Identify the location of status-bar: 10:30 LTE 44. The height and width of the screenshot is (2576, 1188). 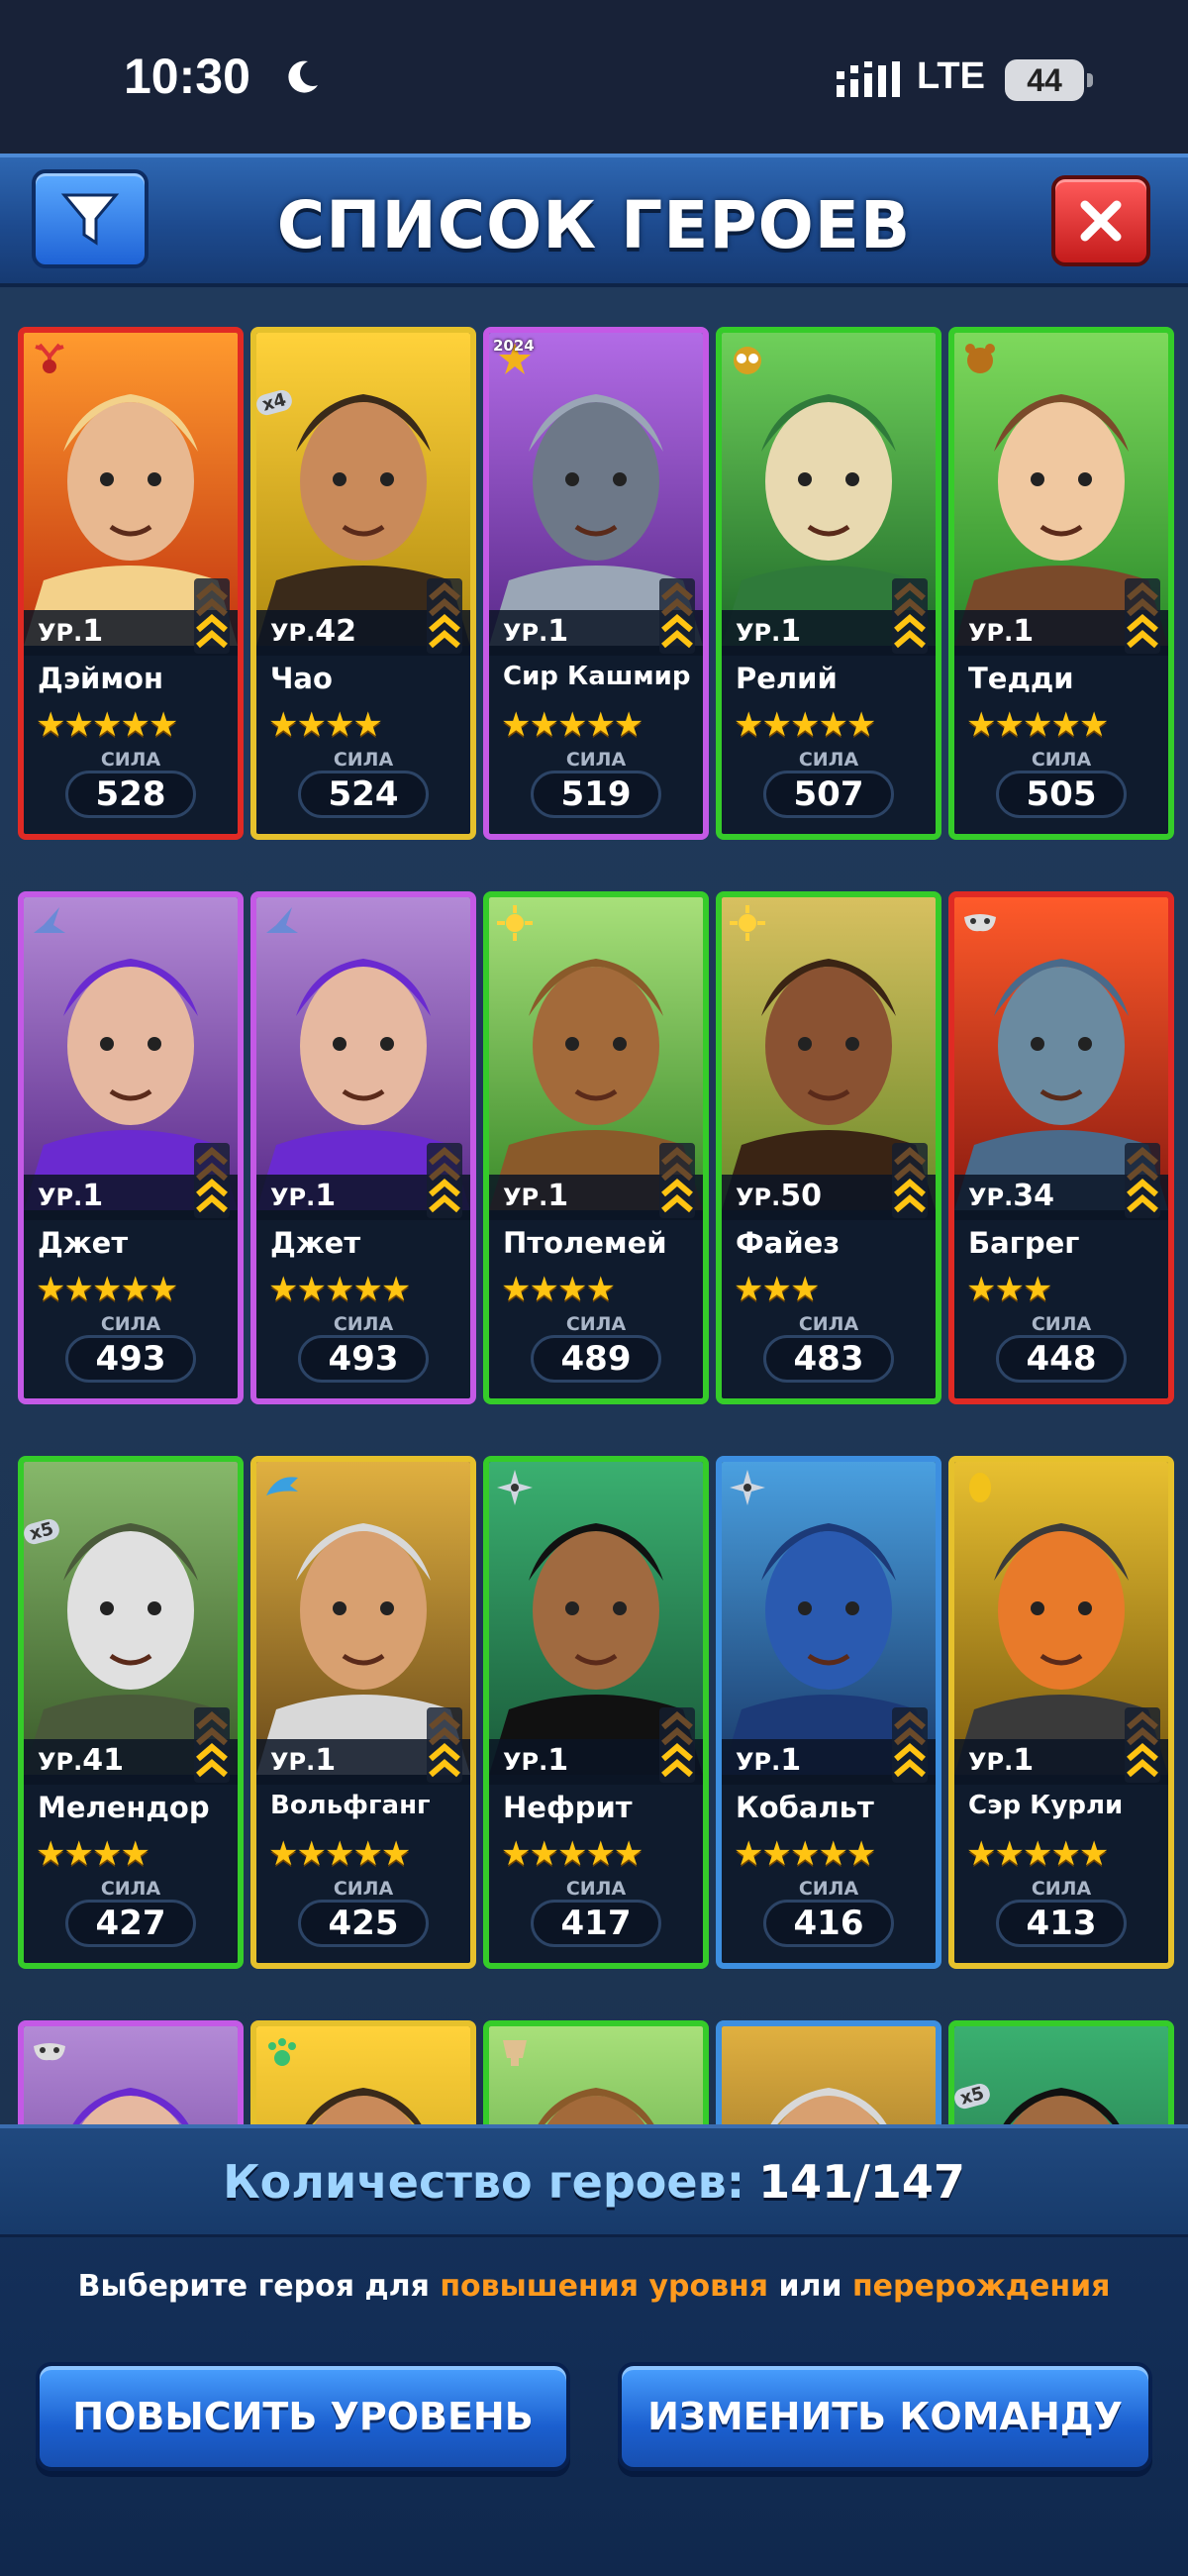
(594, 77).